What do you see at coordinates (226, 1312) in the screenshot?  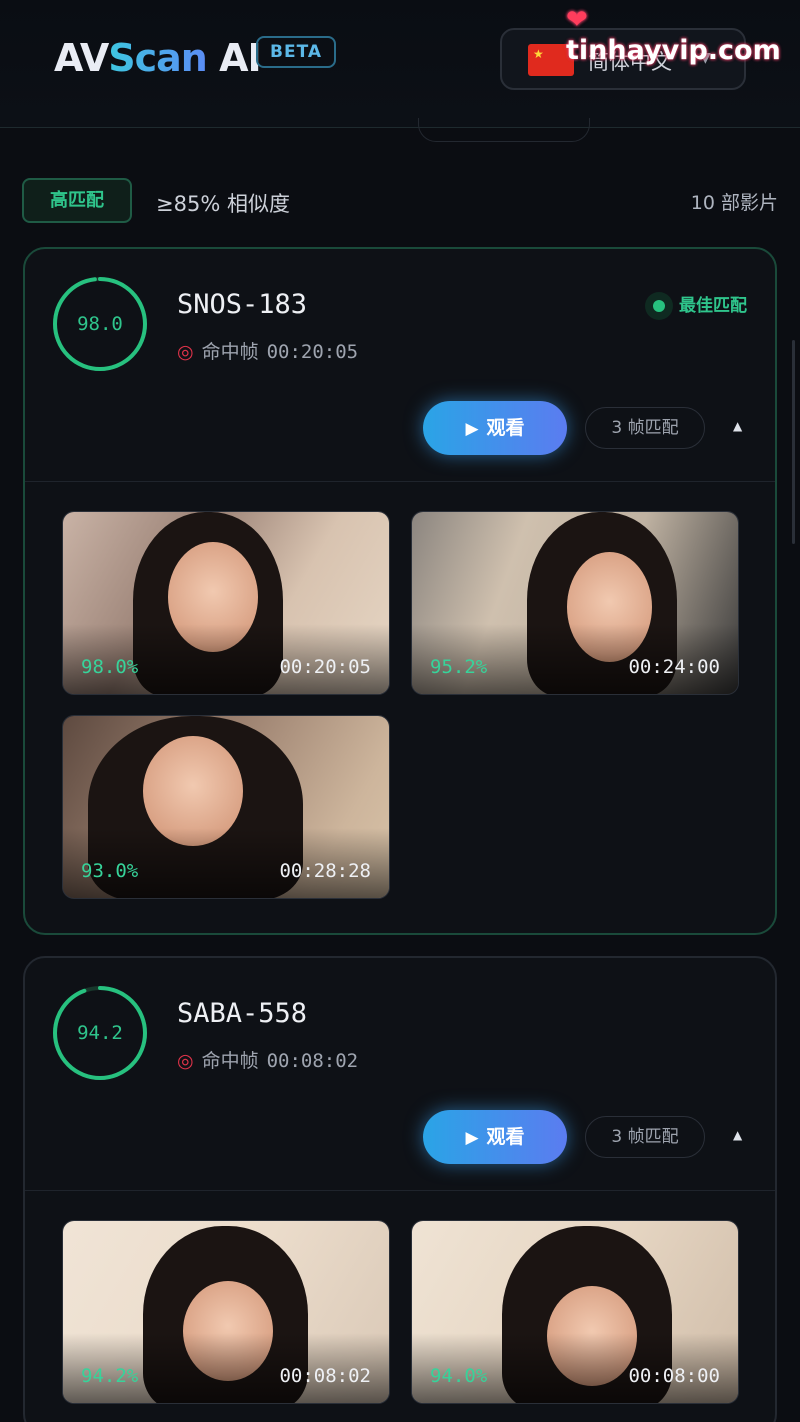 I see `frame-thumbnail: 94.2% 00:08:02` at bounding box center [226, 1312].